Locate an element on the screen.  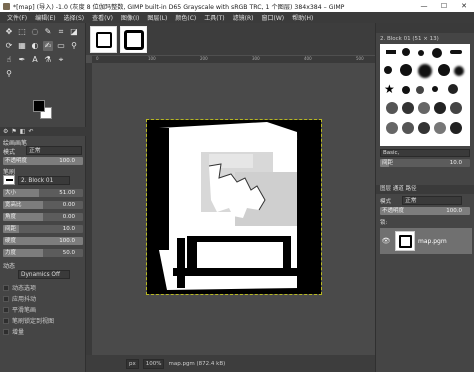
bucket-fill-tool-icon: ◐ is located at coordinates (35, 46).